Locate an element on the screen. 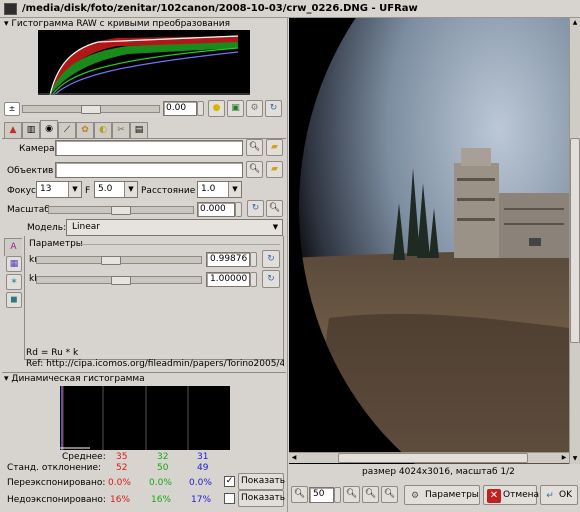 The height and width of the screenshot is (512, 580). distance-label: Расстояние is located at coordinates (168, 191).